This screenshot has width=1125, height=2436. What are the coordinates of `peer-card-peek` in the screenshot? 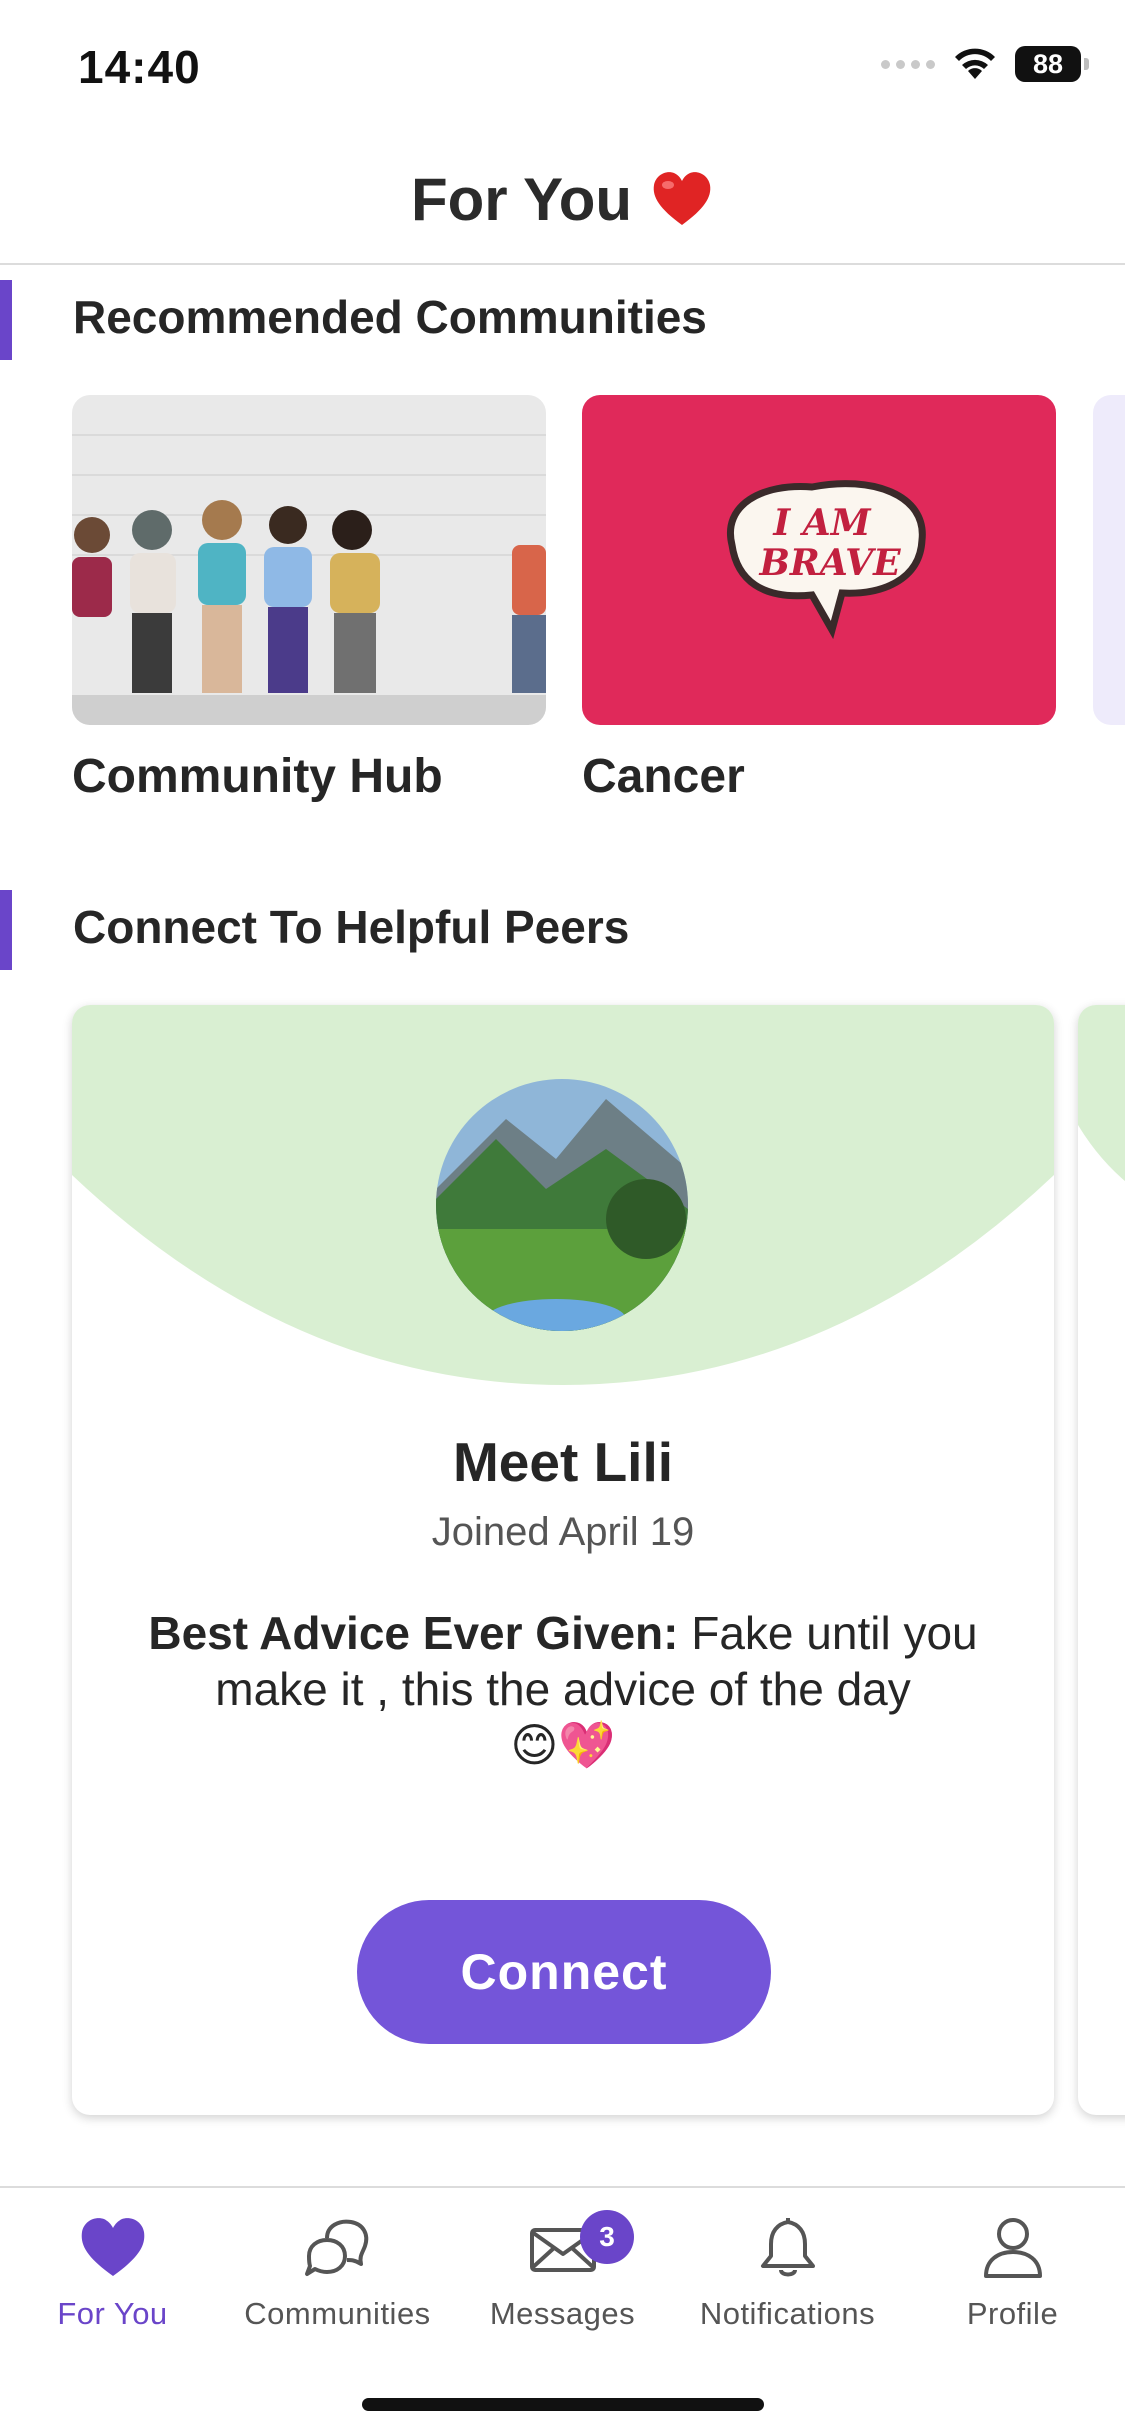 It's located at (1101, 1560).